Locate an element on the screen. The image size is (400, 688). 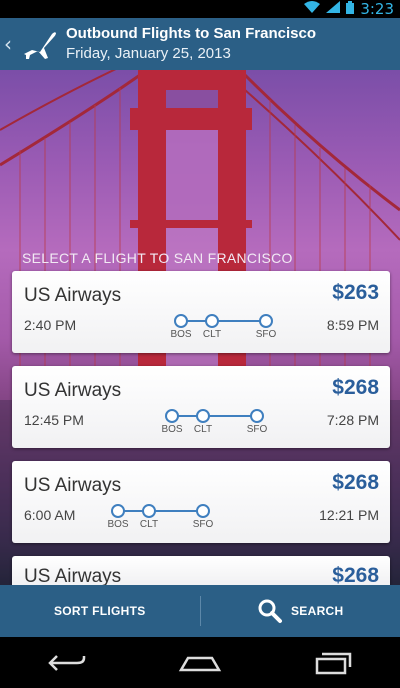
recents-nav-icon is located at coordinates (334, 663).